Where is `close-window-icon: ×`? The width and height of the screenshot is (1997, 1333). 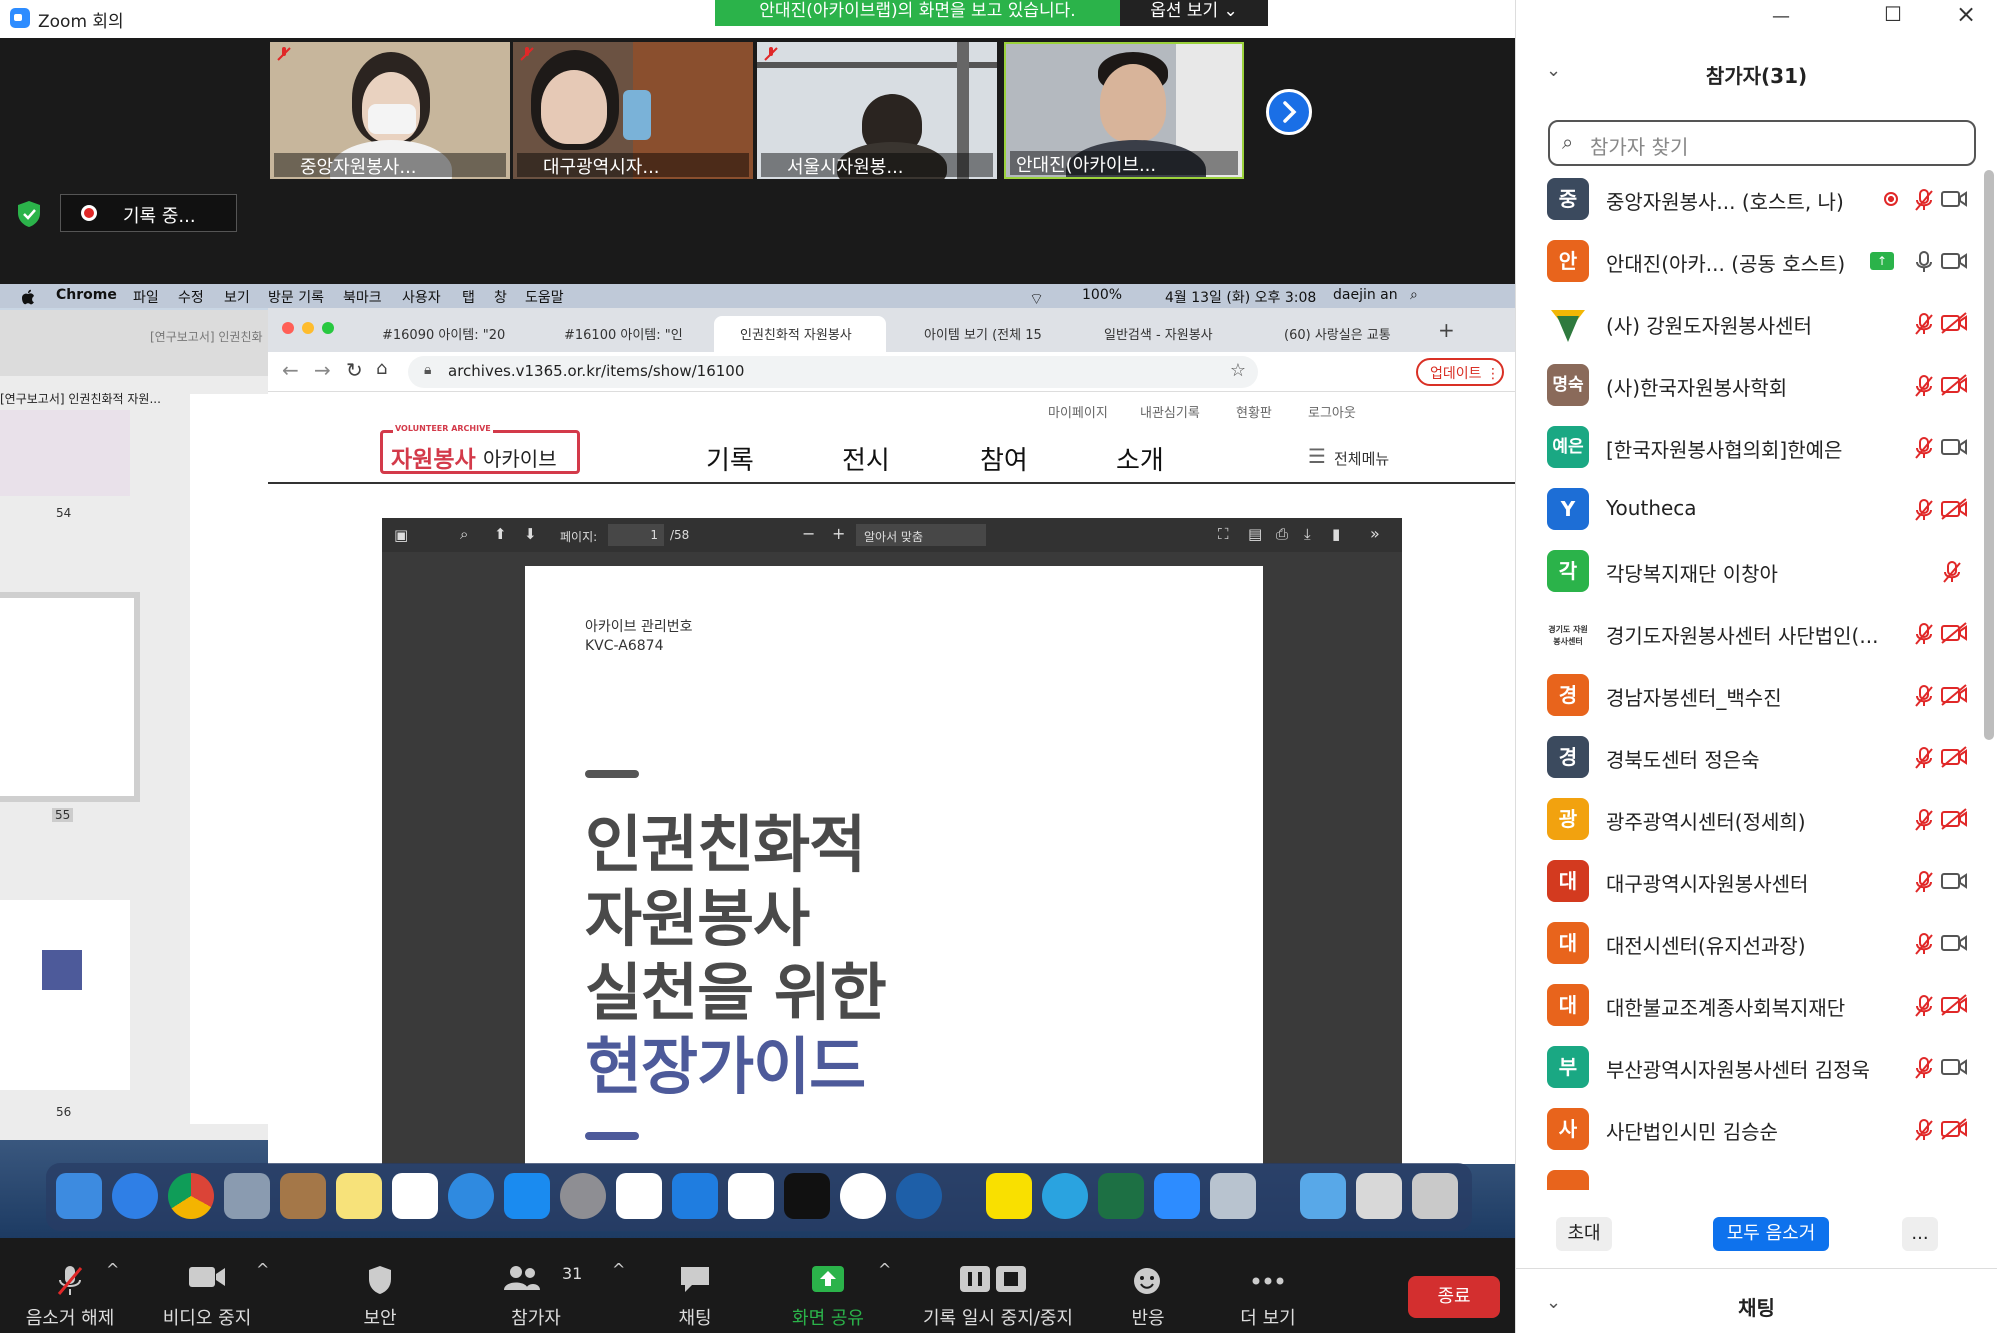
close-window-icon: × is located at coordinates (1966, 14).